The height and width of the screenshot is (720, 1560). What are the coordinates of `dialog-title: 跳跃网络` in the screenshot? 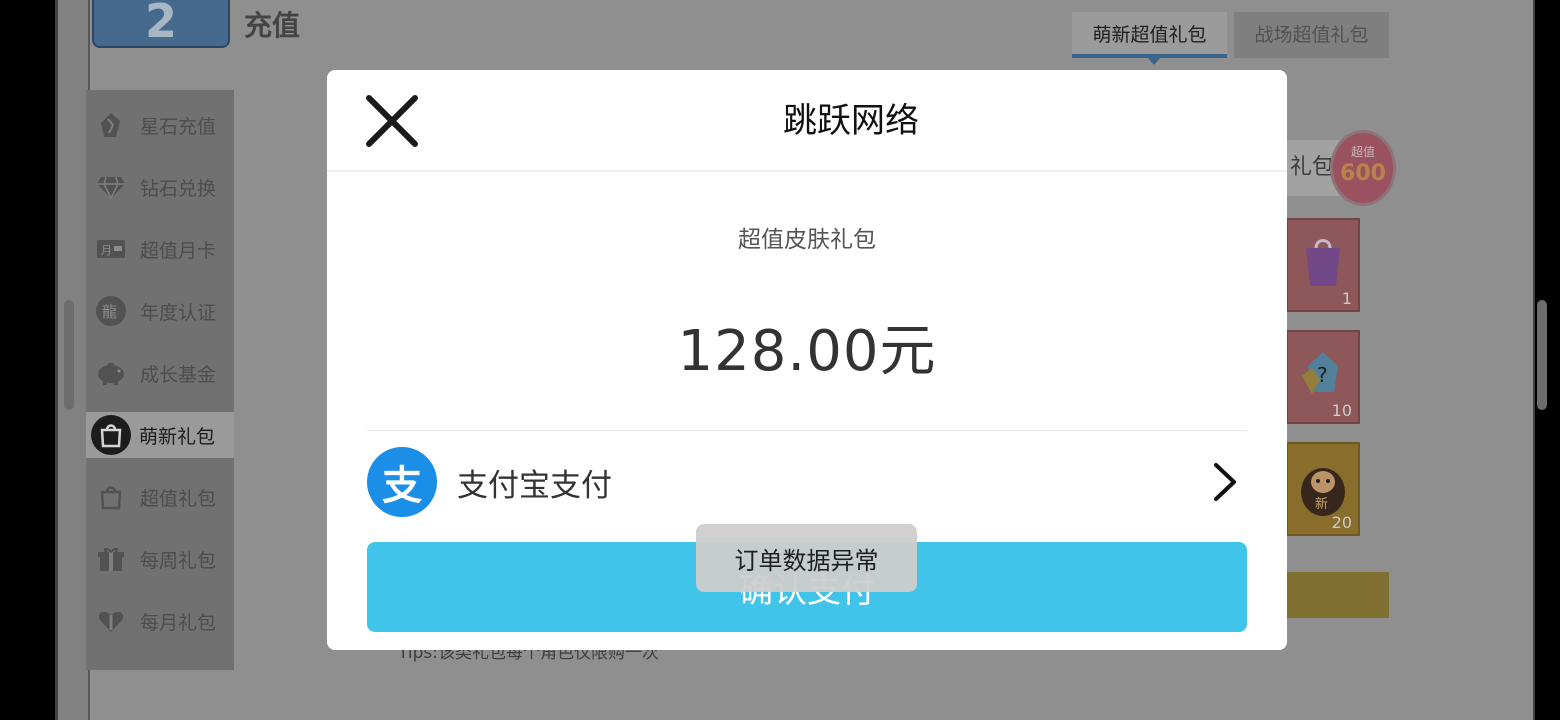 It's located at (851, 121).